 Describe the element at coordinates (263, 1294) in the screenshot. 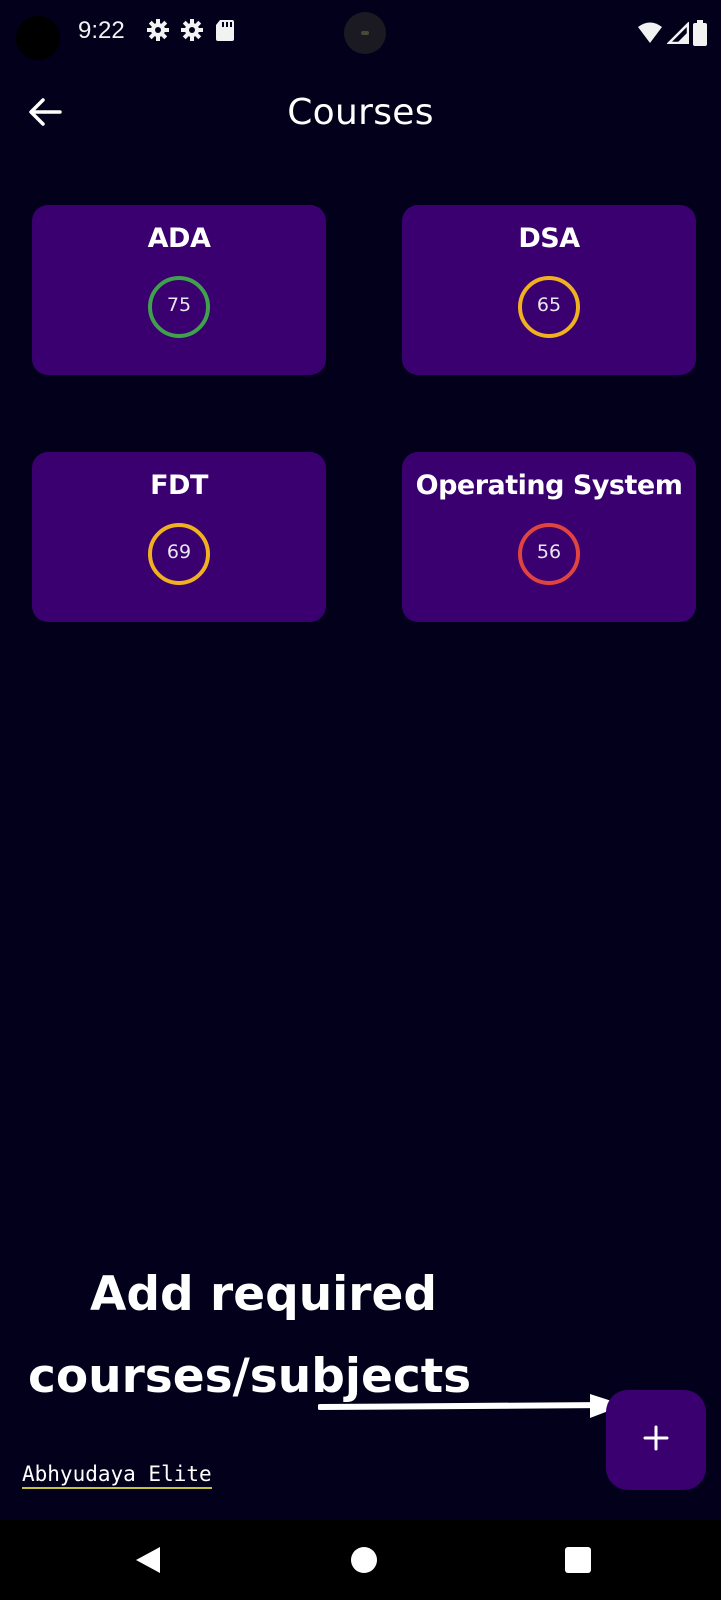

I see `annotation-line: Add required` at that location.